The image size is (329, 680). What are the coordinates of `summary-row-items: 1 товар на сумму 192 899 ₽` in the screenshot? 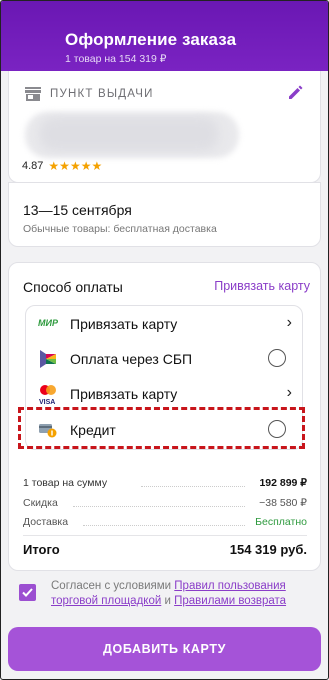 It's located at (165, 483).